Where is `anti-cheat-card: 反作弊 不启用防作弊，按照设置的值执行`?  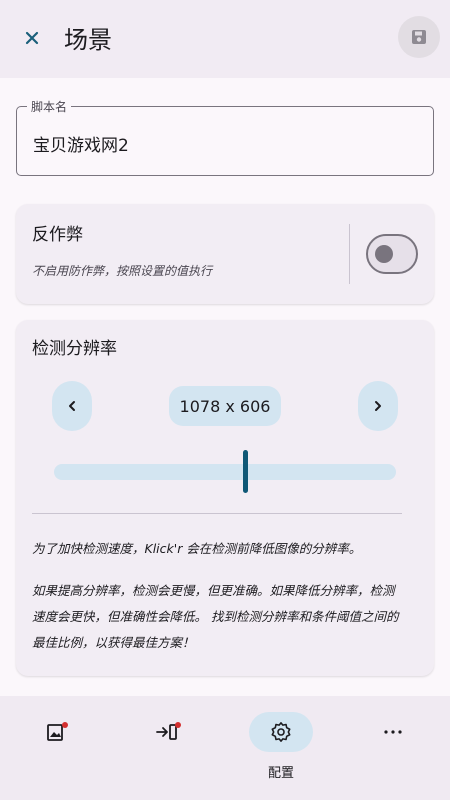 anti-cheat-card: 反作弊 不启用防作弊，按照设置的值执行 is located at coordinates (225, 254).